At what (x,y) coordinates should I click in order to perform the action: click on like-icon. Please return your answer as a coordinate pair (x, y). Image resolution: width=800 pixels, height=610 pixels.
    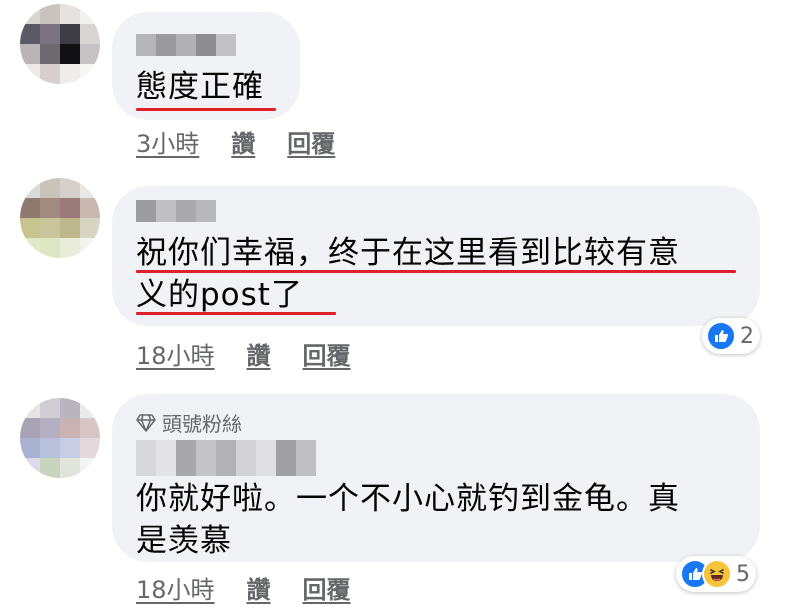
    Looking at the image, I should click on (721, 336).